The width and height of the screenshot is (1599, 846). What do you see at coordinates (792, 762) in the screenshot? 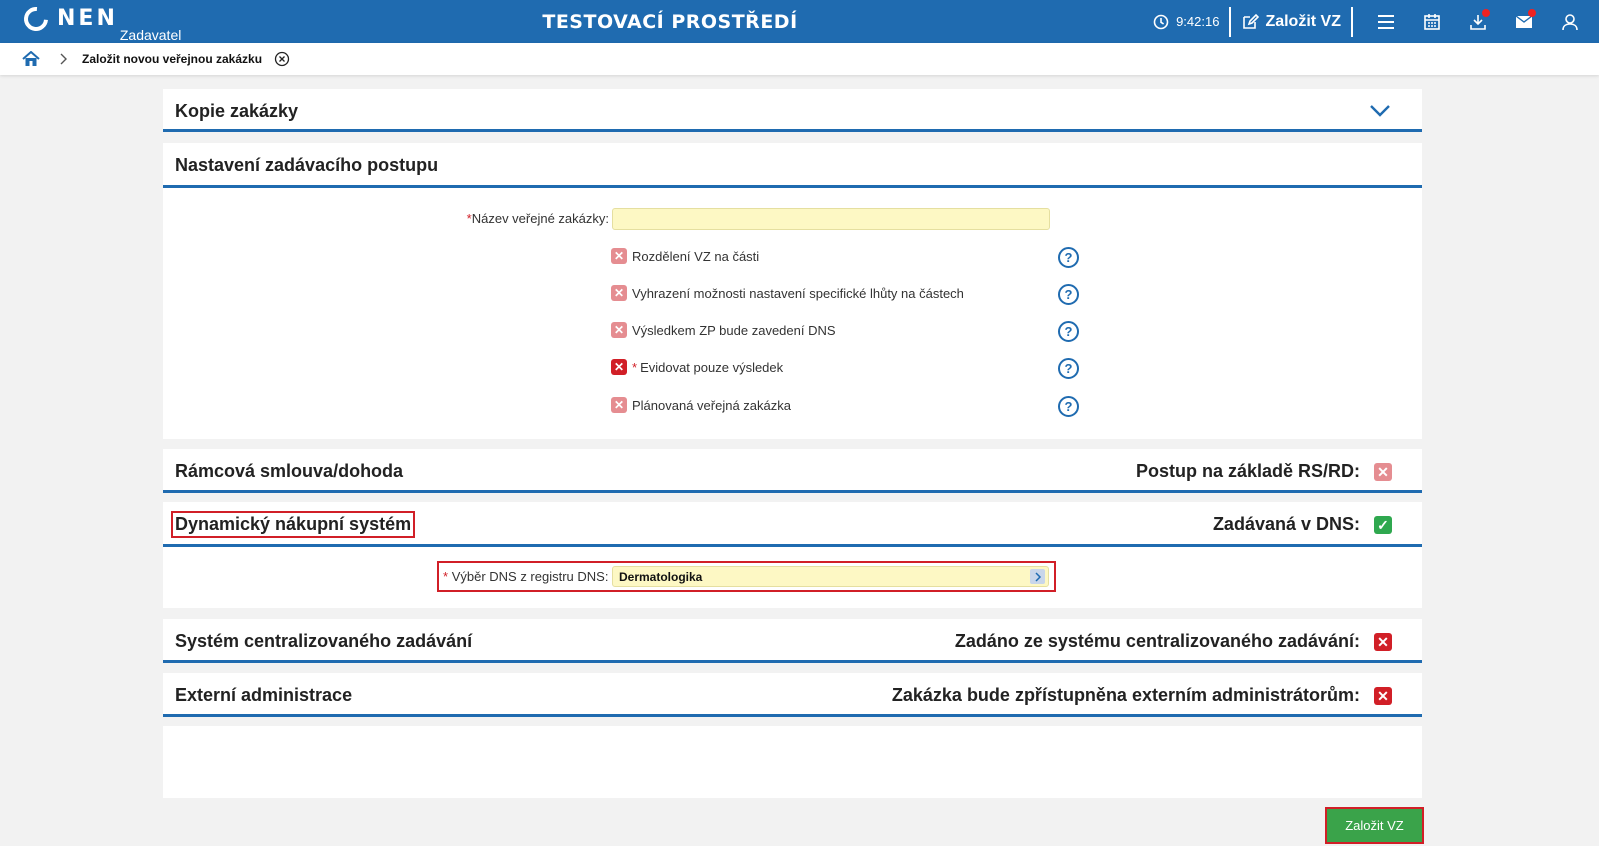
I see `empty-panel` at bounding box center [792, 762].